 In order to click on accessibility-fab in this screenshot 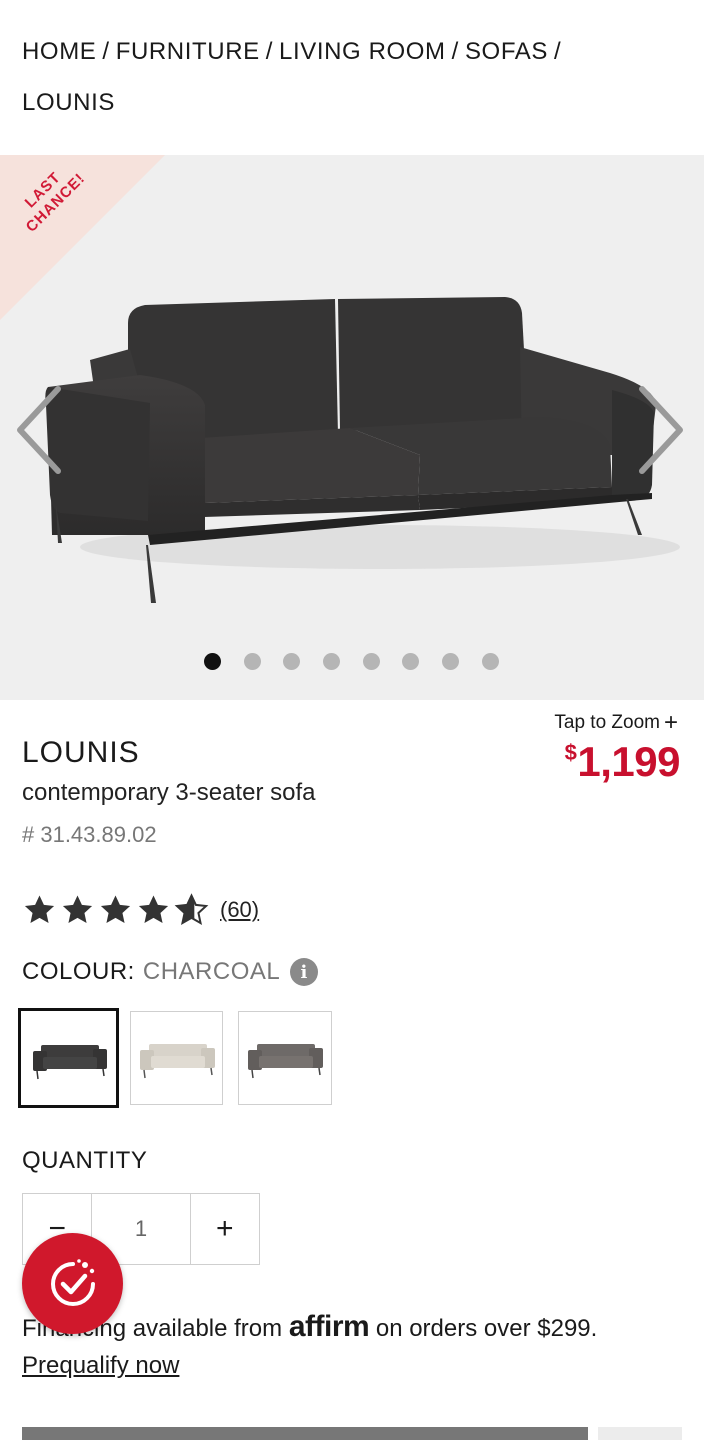, I will do `click(72, 1283)`.